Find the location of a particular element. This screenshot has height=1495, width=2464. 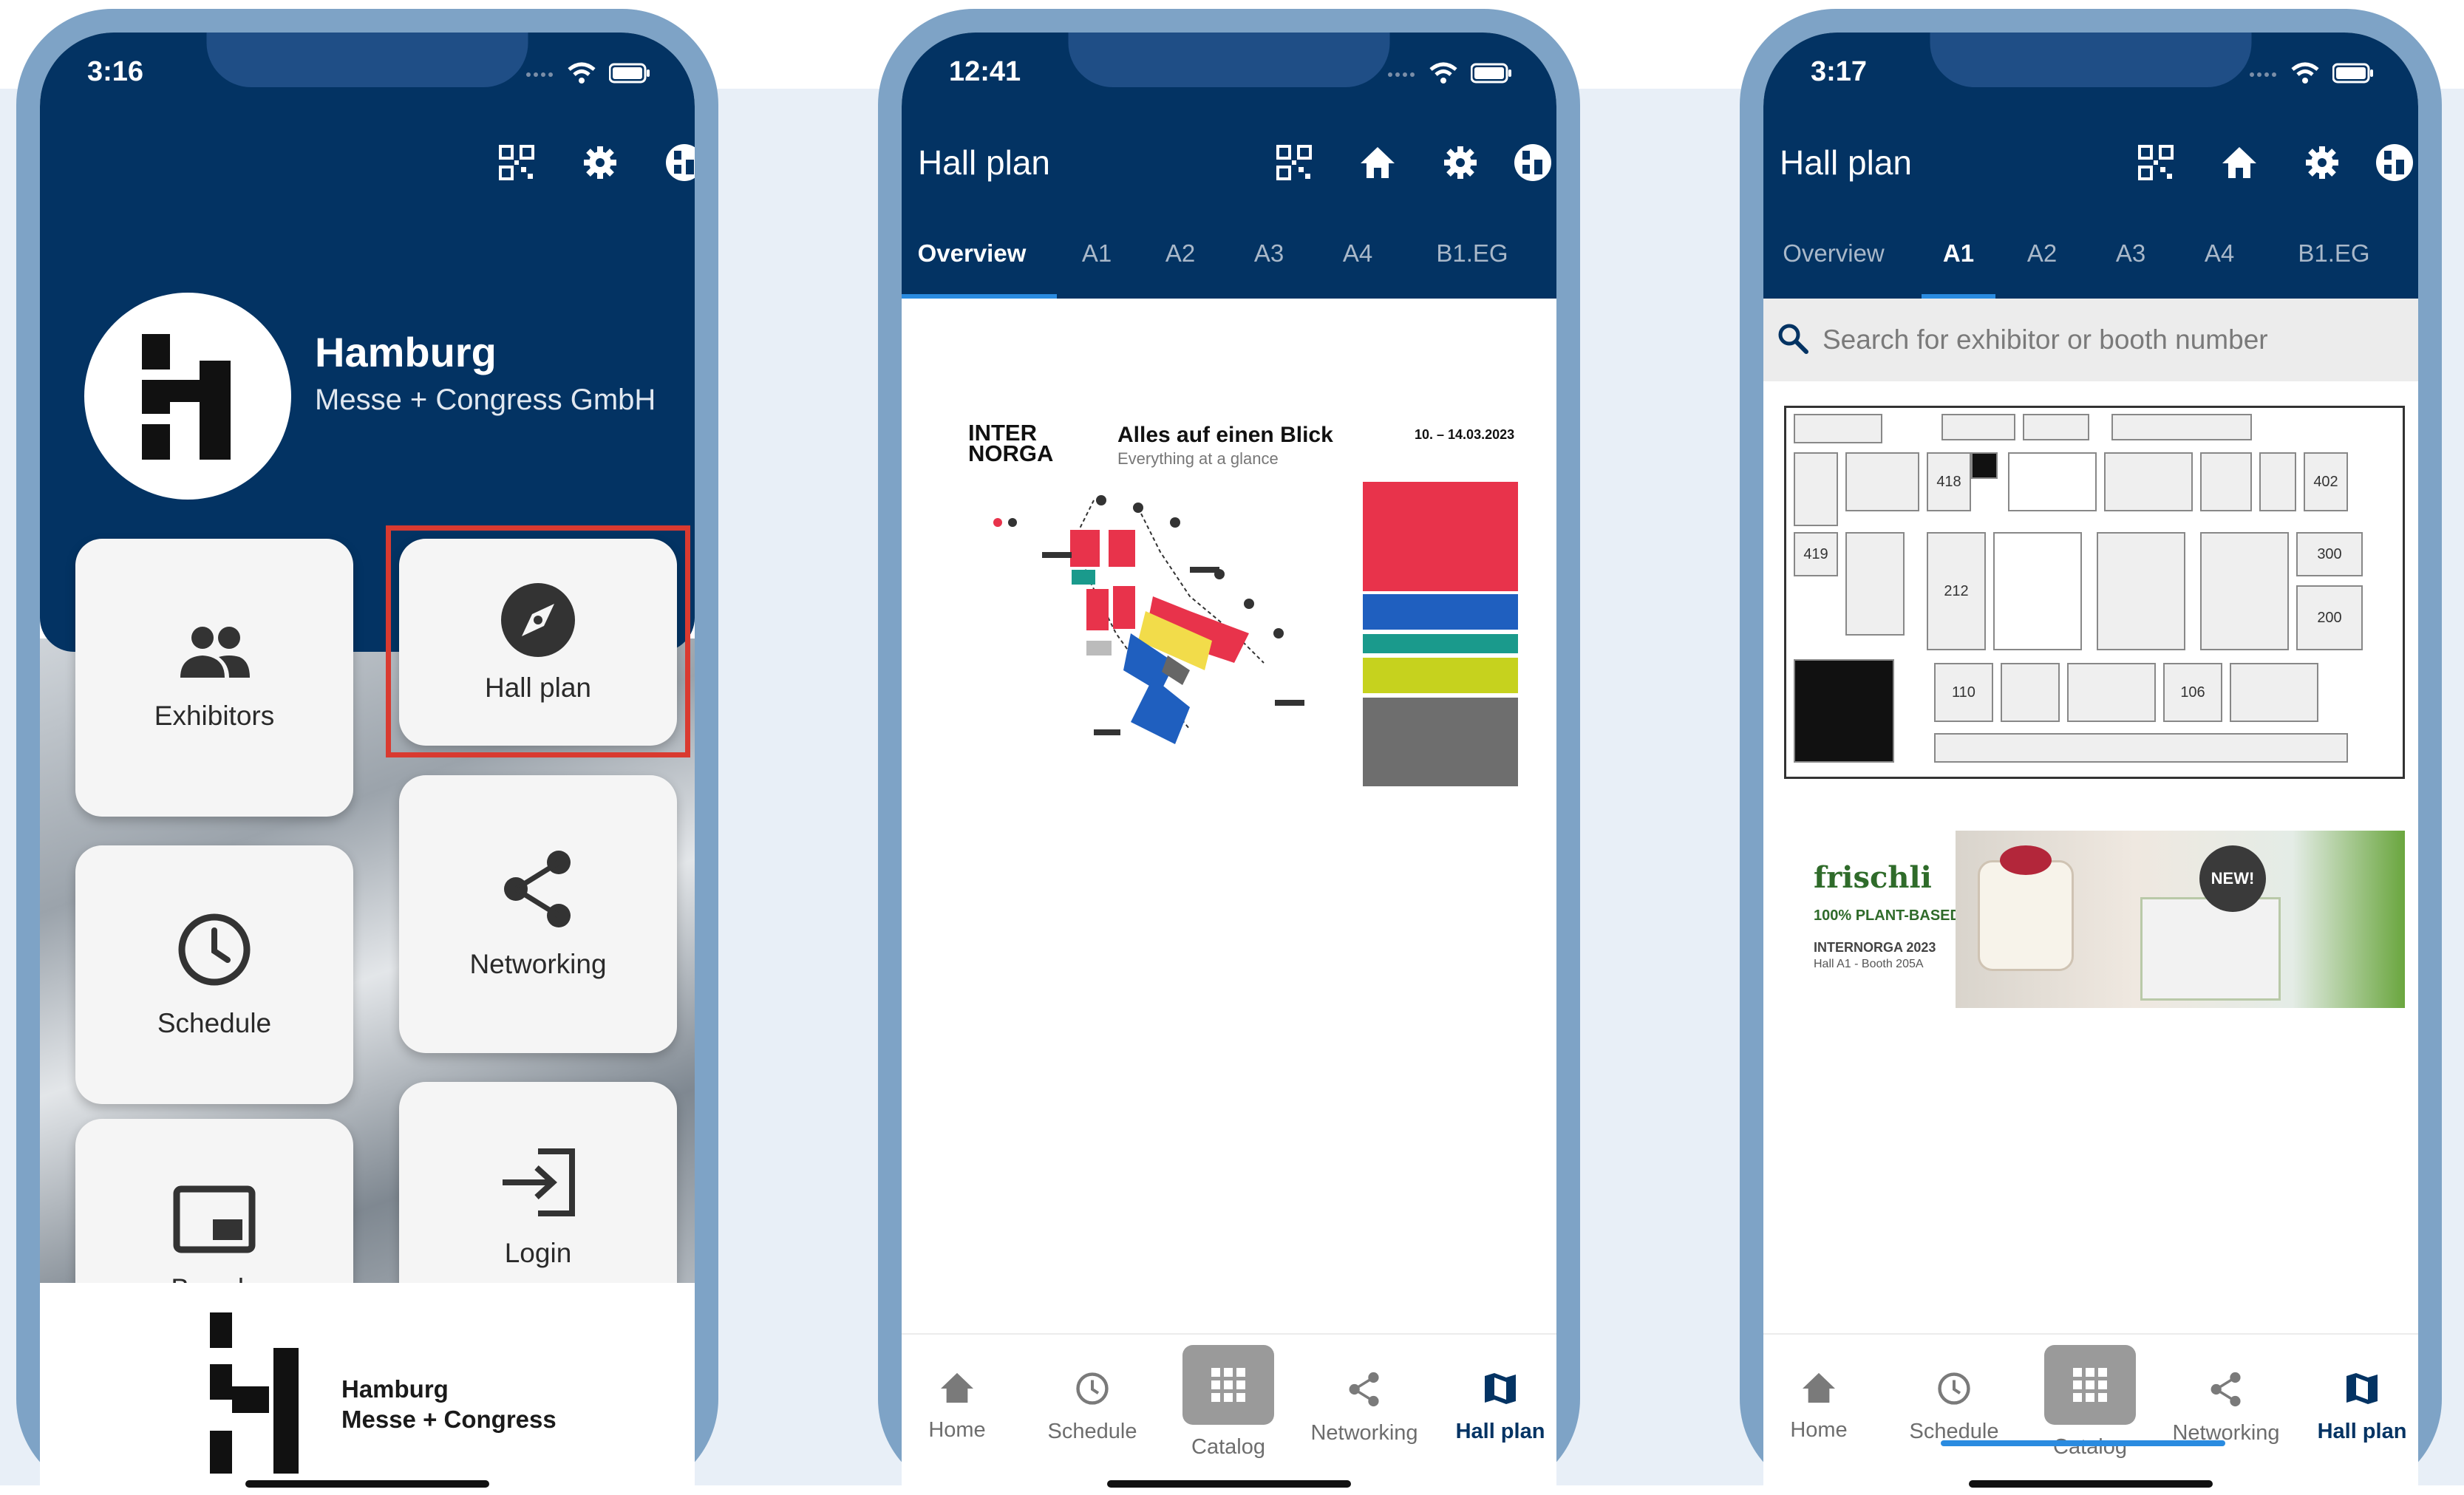

battery-icon is located at coordinates (1491, 75).